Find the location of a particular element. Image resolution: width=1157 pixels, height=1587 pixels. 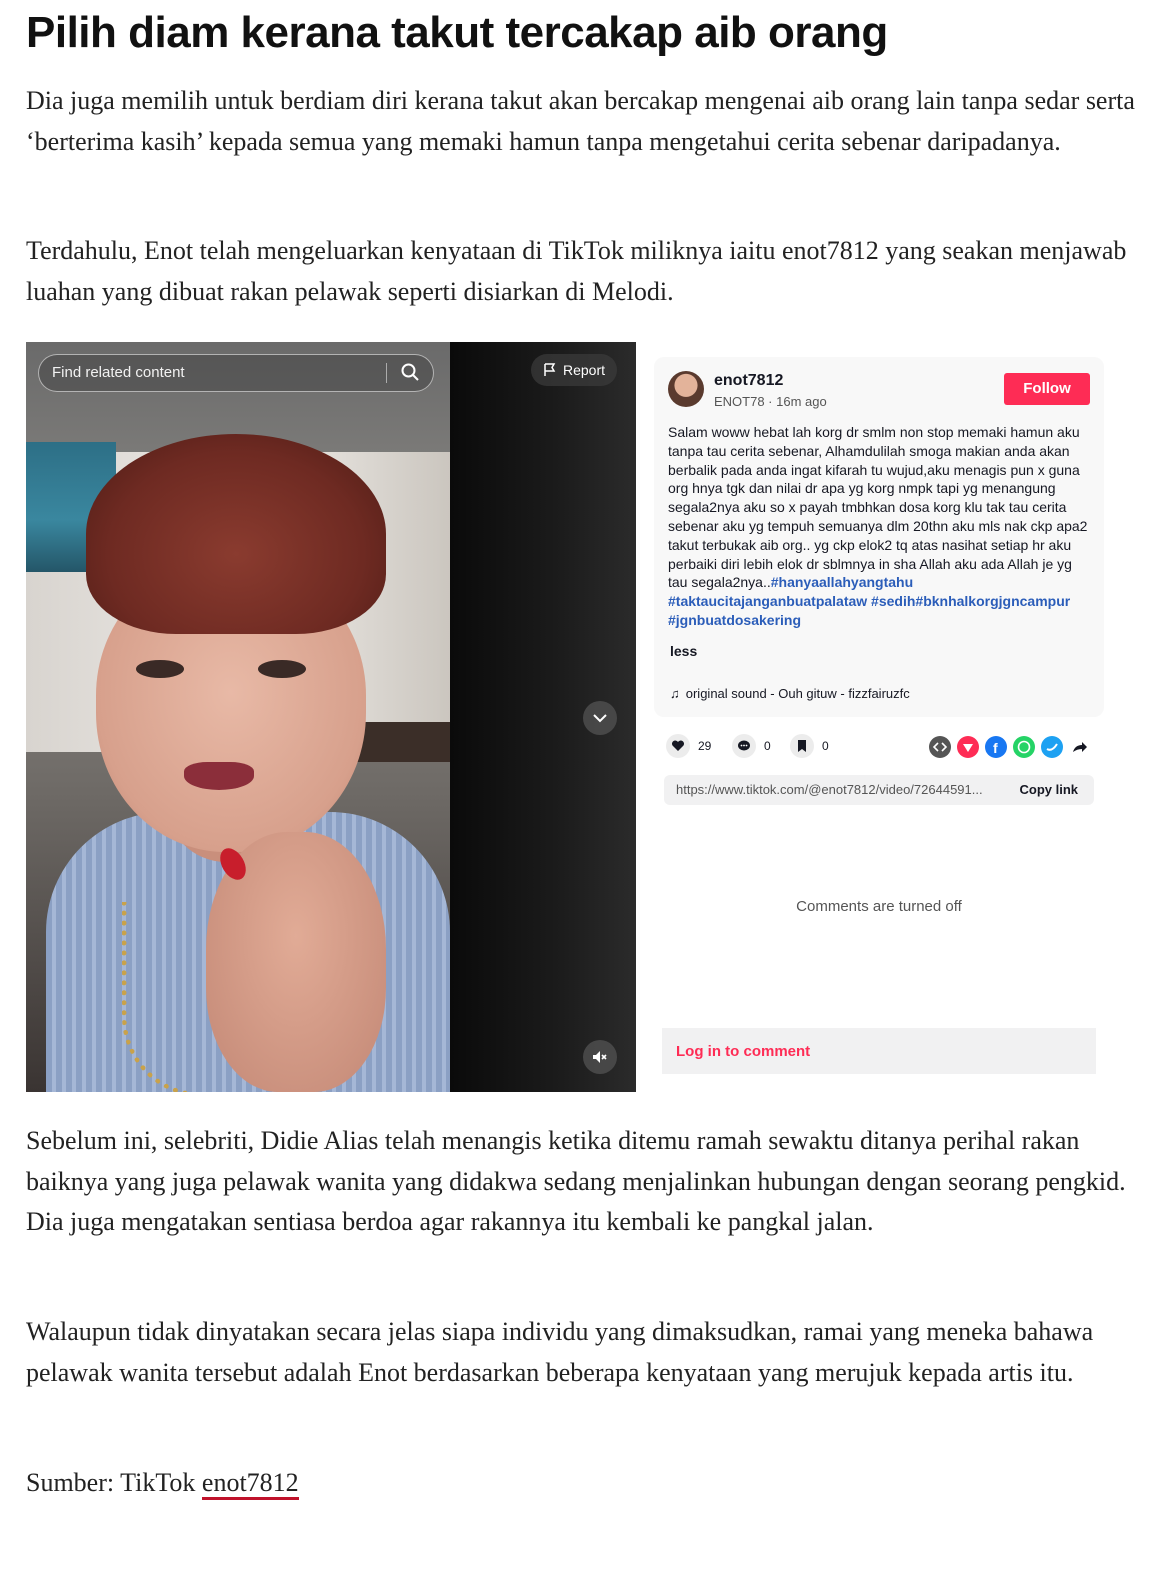

like-stat: 29 is located at coordinates (696, 746).